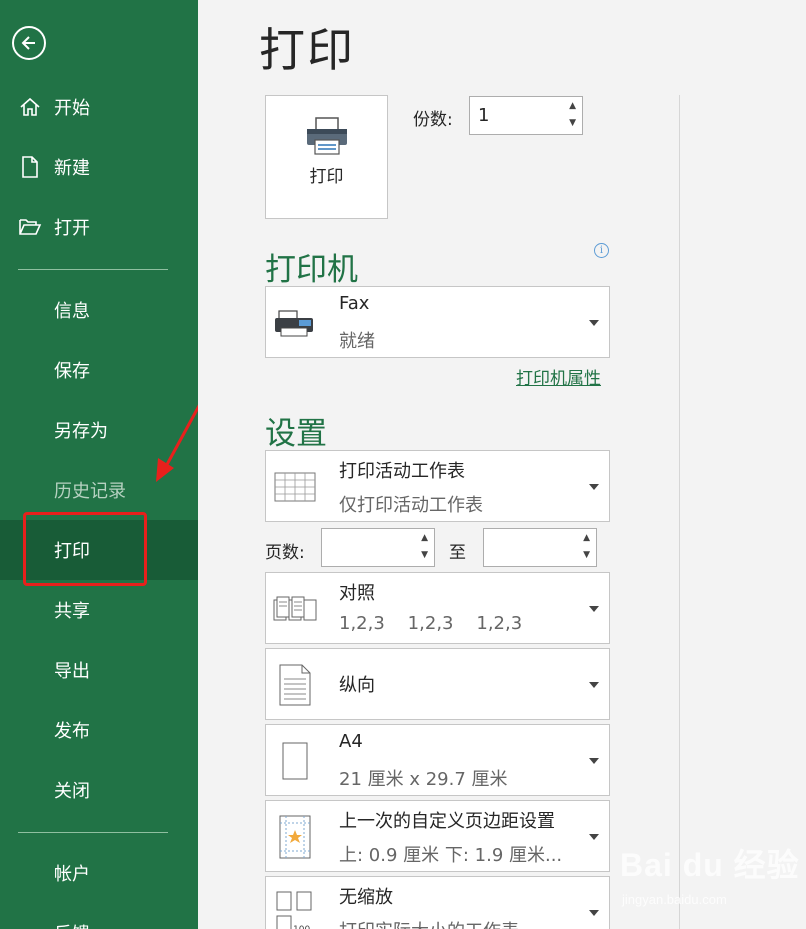 Image resolution: width=806 pixels, height=929 pixels. I want to click on margins-title: 上一次的自定义页边距设置, so click(447, 821).